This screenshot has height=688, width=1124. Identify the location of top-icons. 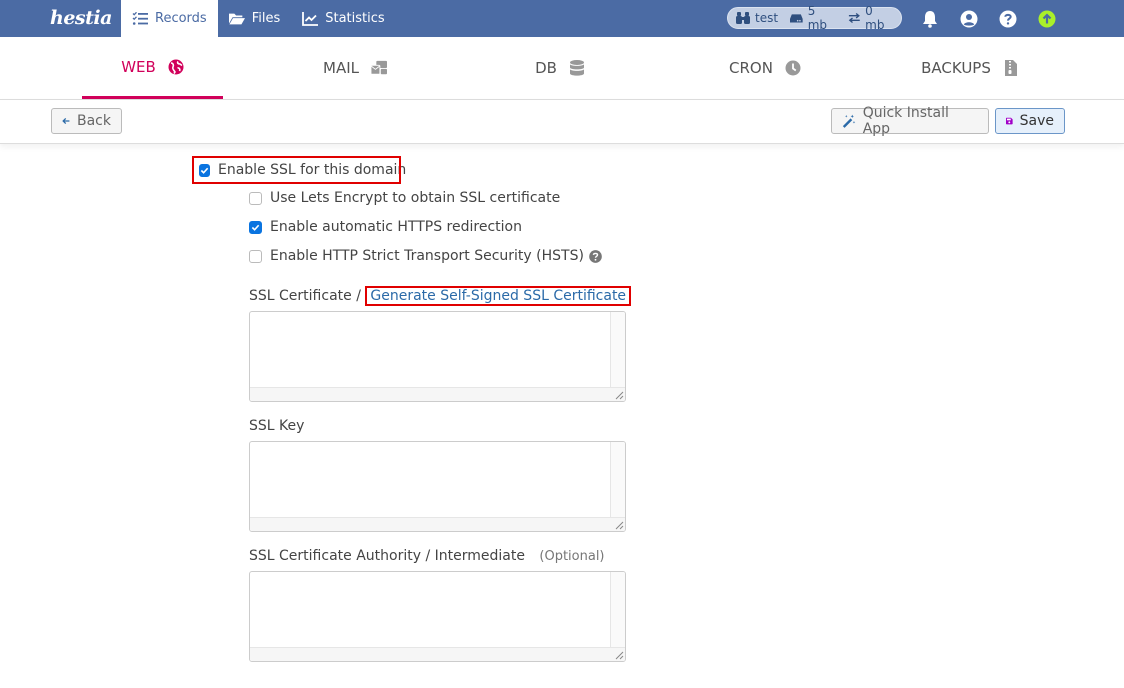
(998, 18).